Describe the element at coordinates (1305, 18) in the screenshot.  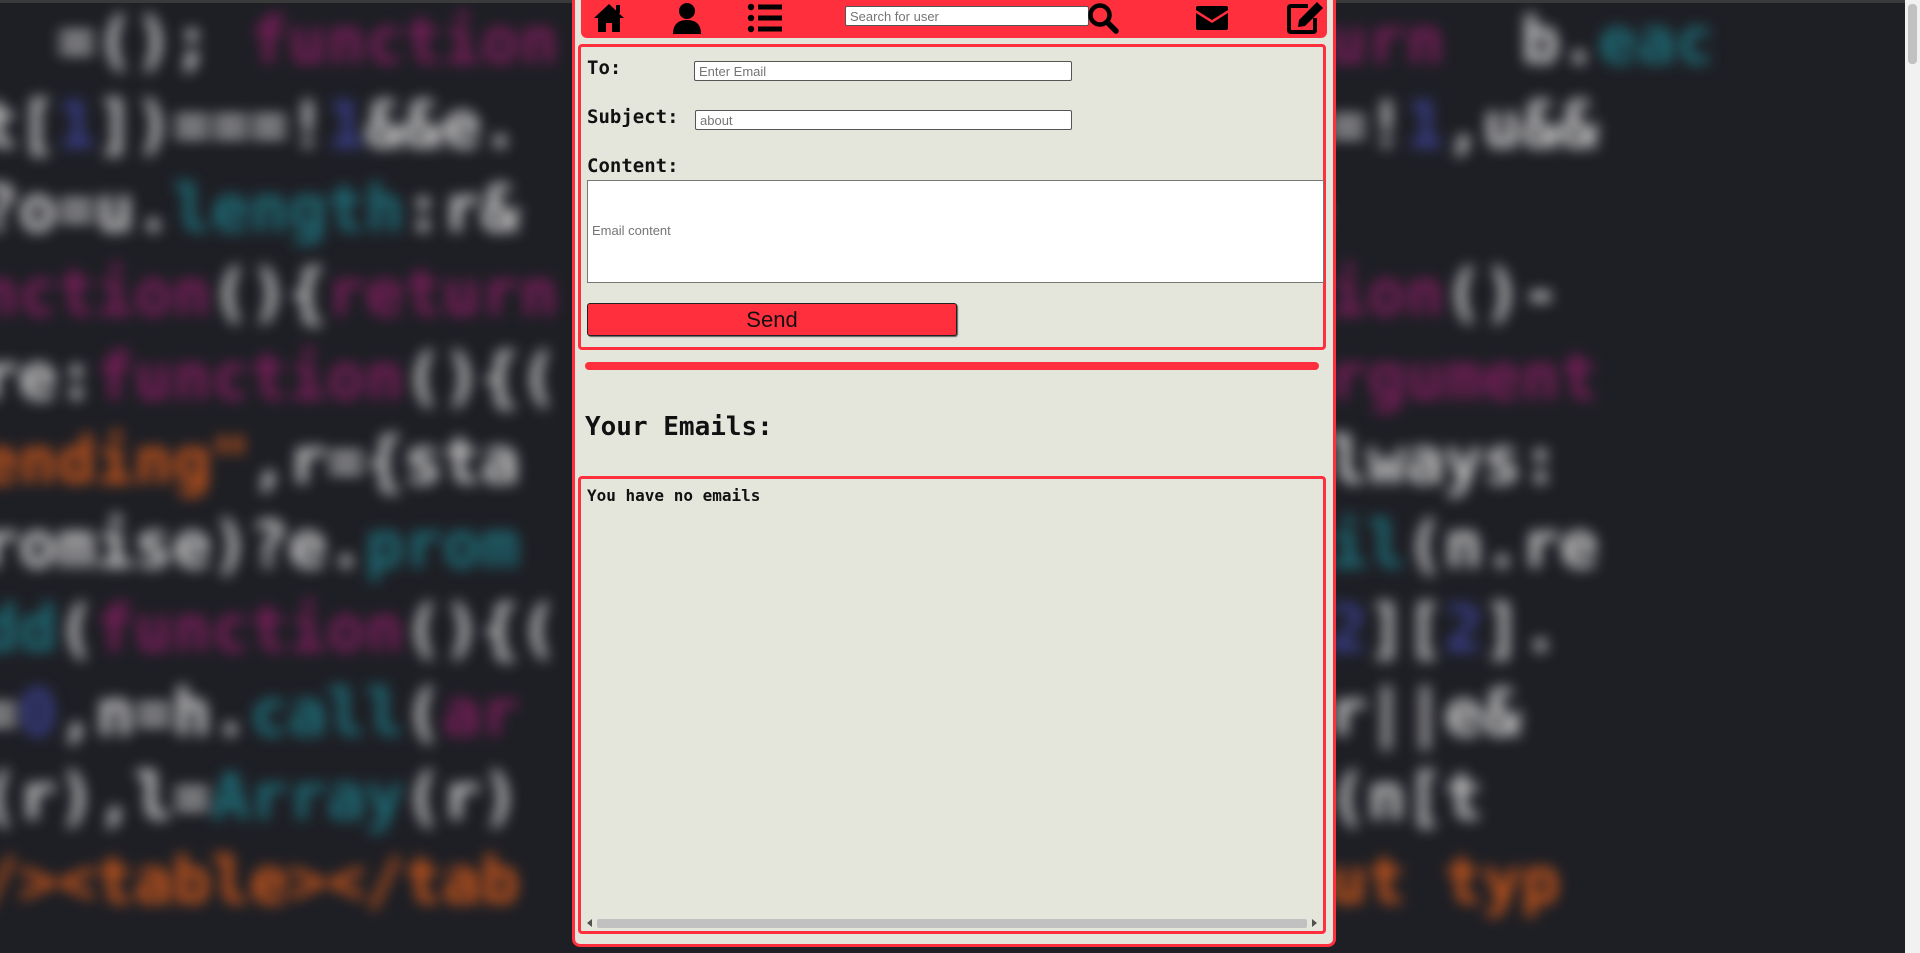
I see `edit-icon` at that location.